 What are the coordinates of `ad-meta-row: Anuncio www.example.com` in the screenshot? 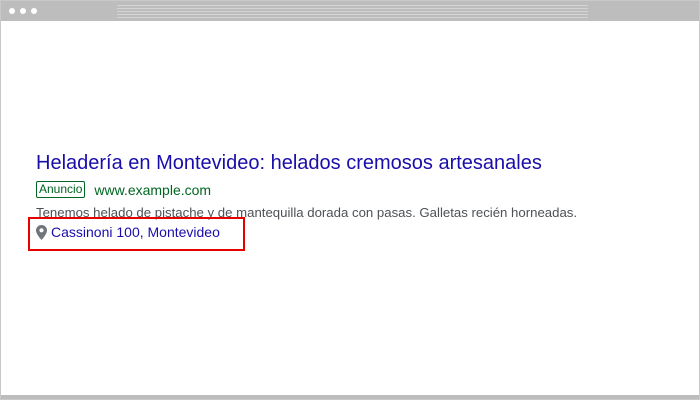 It's located at (123, 189).